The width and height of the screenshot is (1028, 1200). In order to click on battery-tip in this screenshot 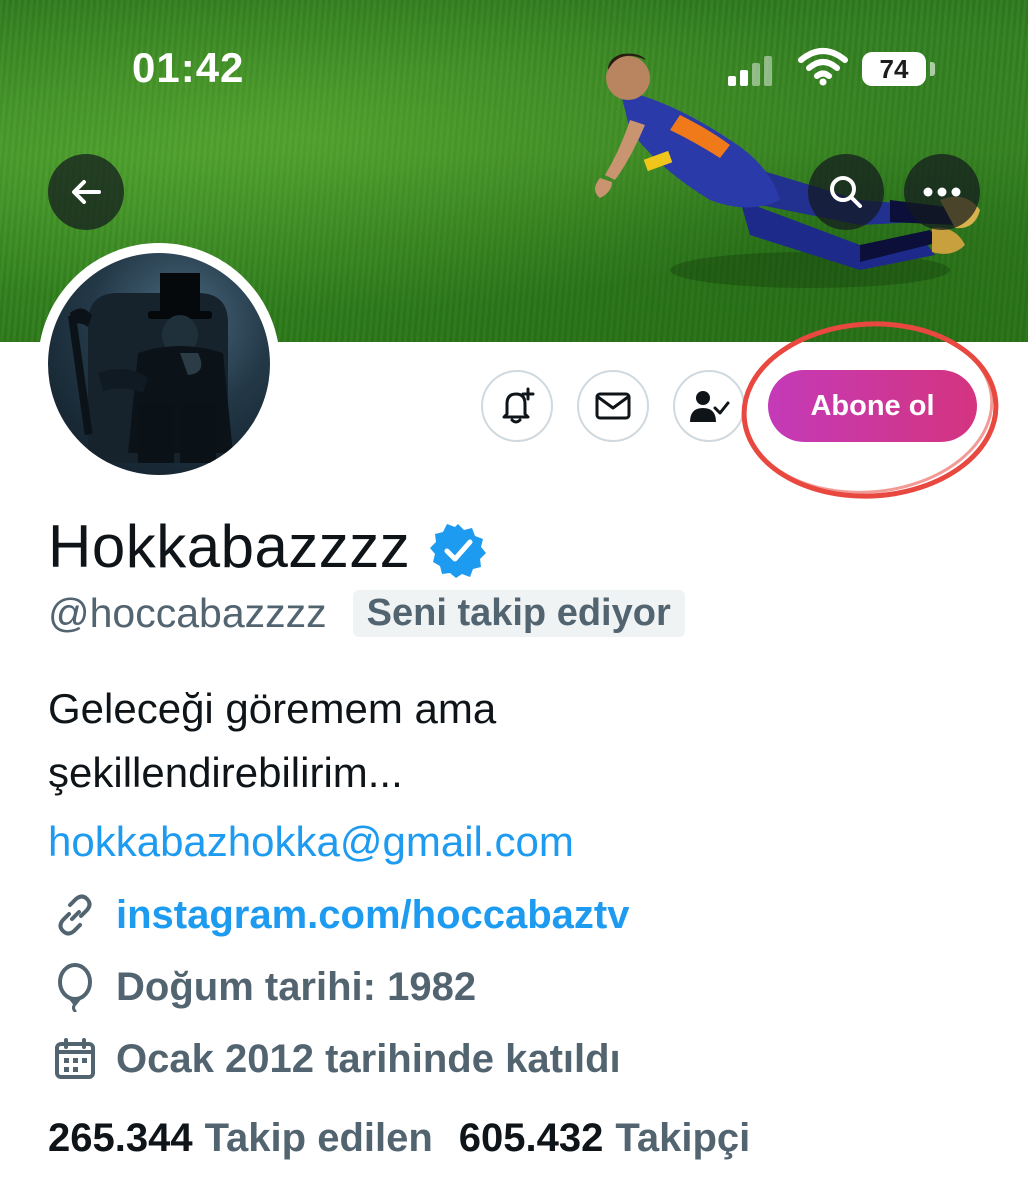, I will do `click(932, 69)`.